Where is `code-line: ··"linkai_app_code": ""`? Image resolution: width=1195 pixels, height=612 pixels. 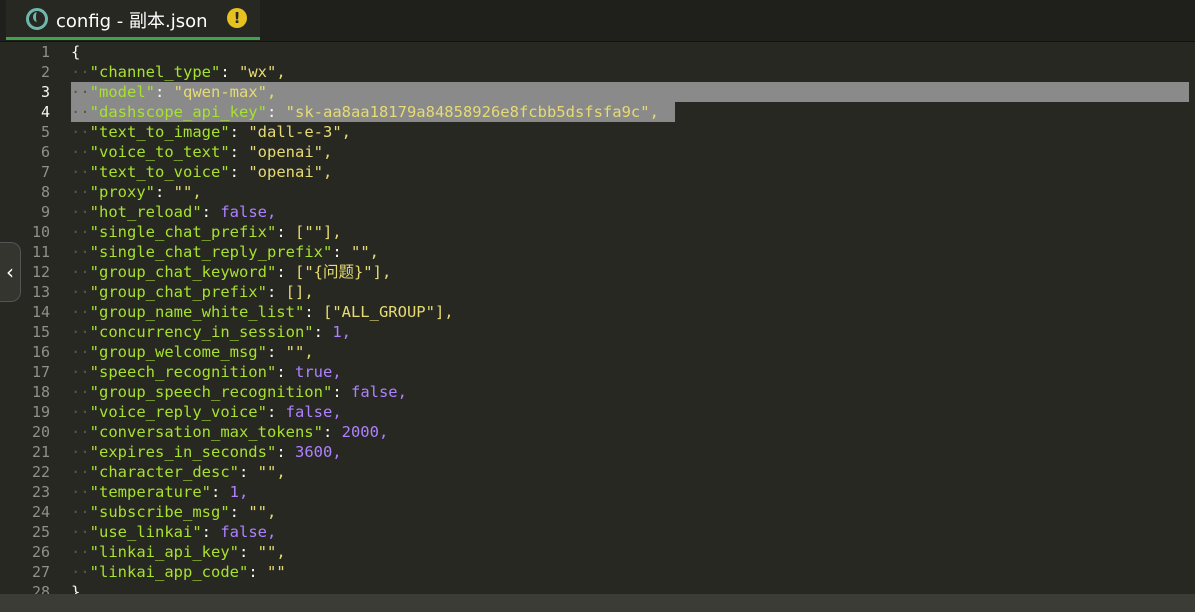
code-line: ··"linkai_app_code": "" is located at coordinates (178, 572).